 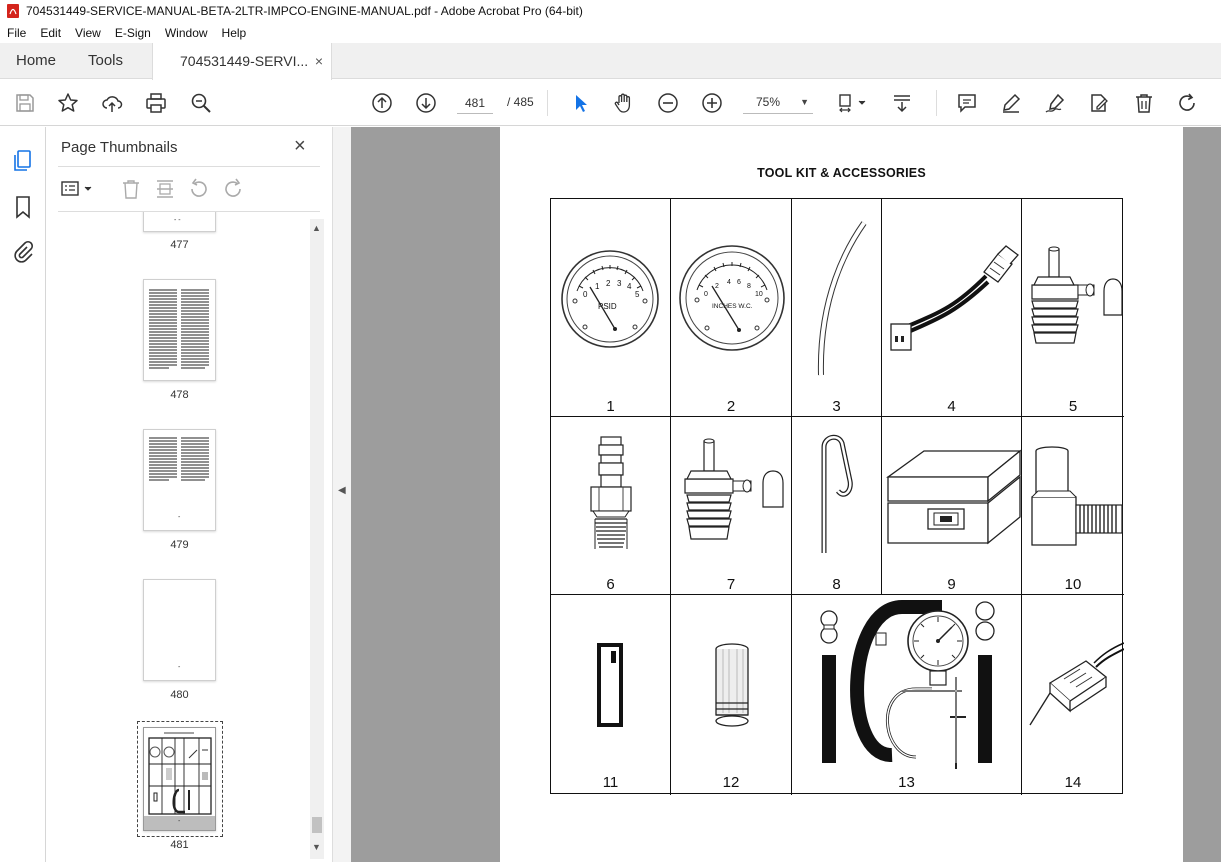 What do you see at coordinates (610, 584) in the screenshot?
I see `item-number: 6` at bounding box center [610, 584].